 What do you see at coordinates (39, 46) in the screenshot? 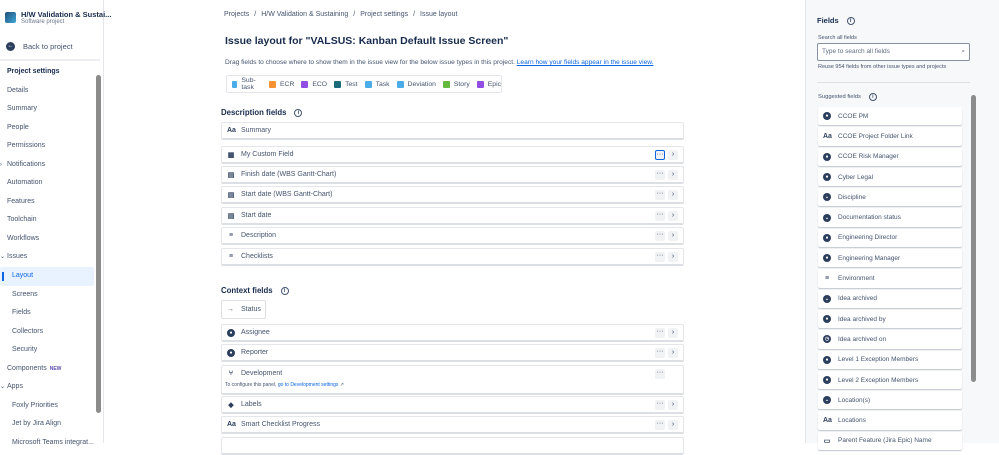
I see `back-to-project-link: ← Back to project` at bounding box center [39, 46].